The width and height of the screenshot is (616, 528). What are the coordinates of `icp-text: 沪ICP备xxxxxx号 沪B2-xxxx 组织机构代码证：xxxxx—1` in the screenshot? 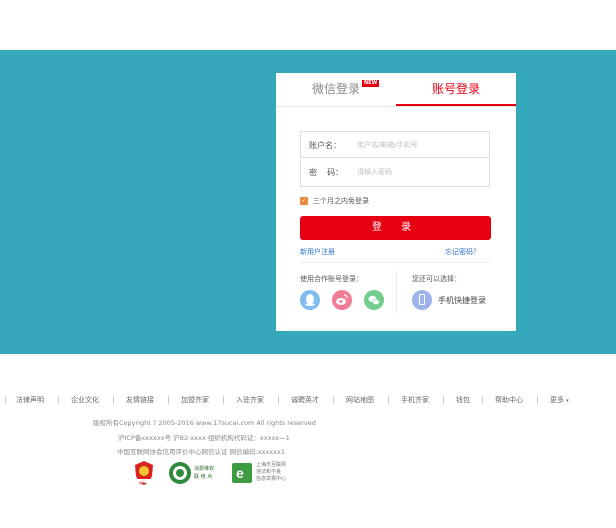 It's located at (204, 438).